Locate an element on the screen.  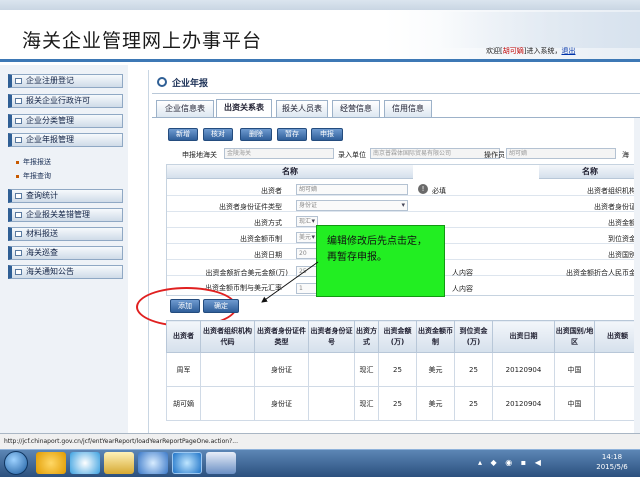
table-row: 周军 身份证 现汇 25 美元 25 20120904 中国 is located at coordinates (403, 369).